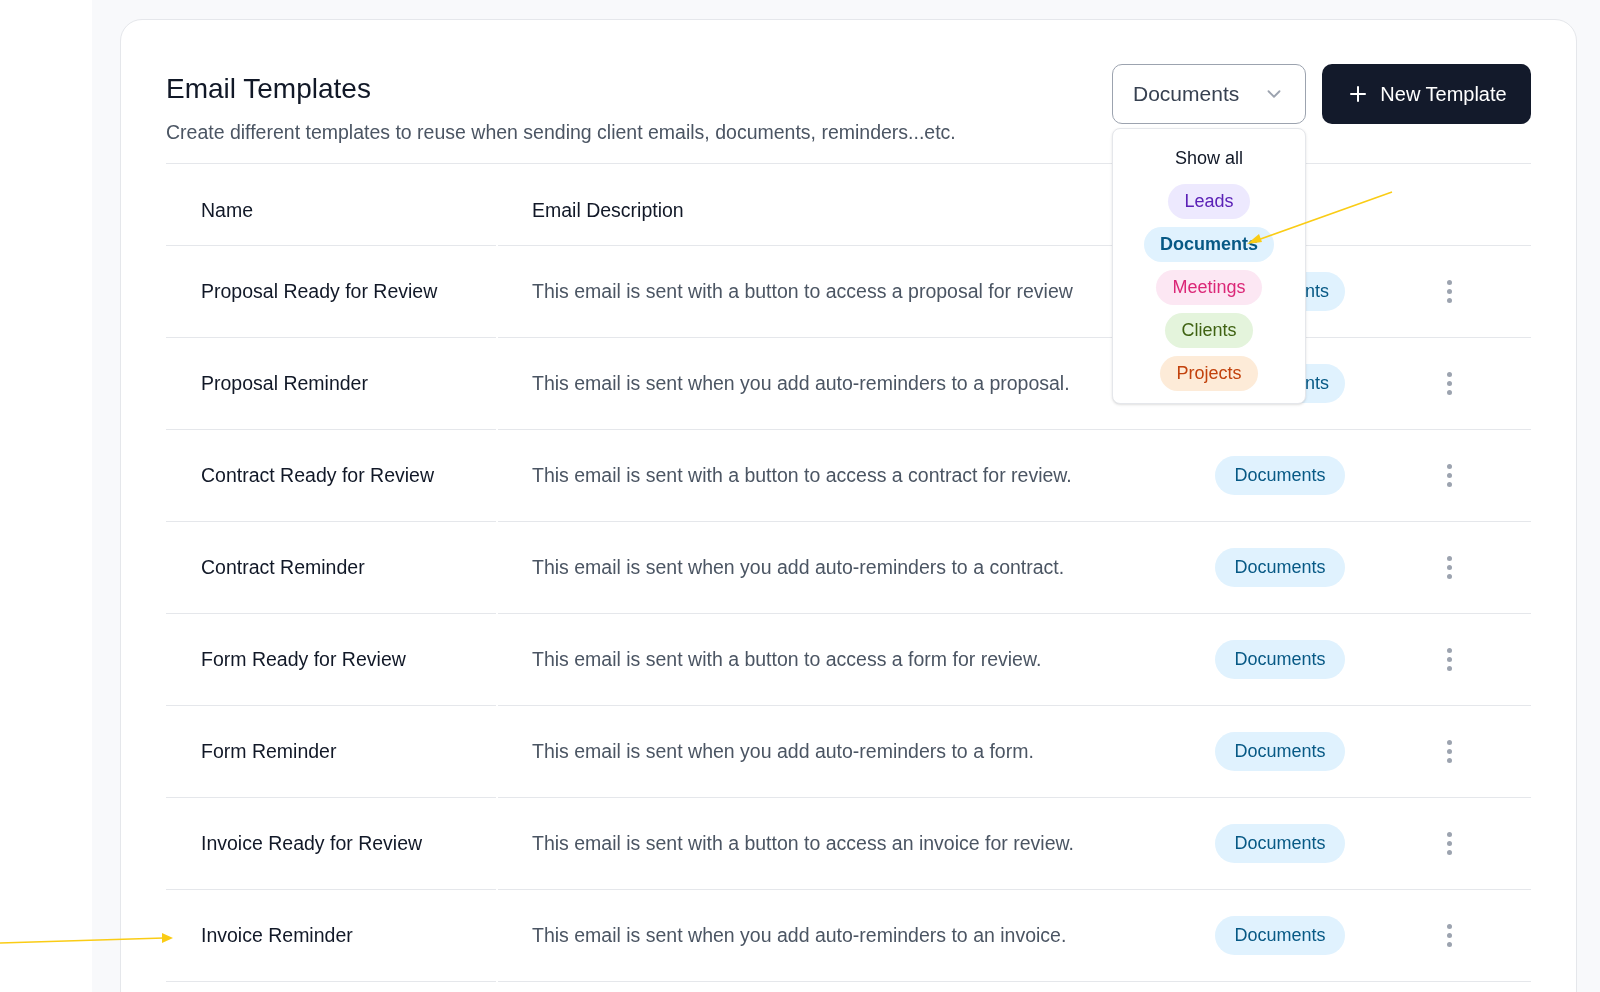 Image resolution: width=1600 pixels, height=992 pixels. Describe the element at coordinates (331, 384) in the screenshot. I see `table-cell: Proposal Reminder` at that location.